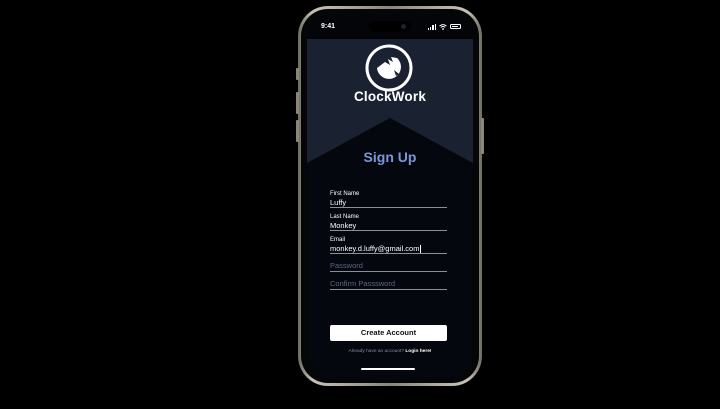 The height and width of the screenshot is (409, 720). Describe the element at coordinates (418, 351) in the screenshot. I see `login-link: Login here!` at that location.